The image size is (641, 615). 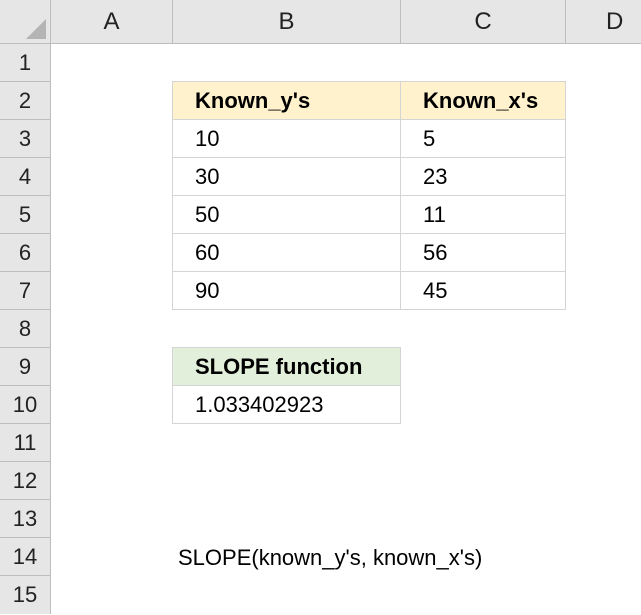 I want to click on cell-b14-formula-note: SLOPE(known_y's, known_x's), so click(x=330, y=558).